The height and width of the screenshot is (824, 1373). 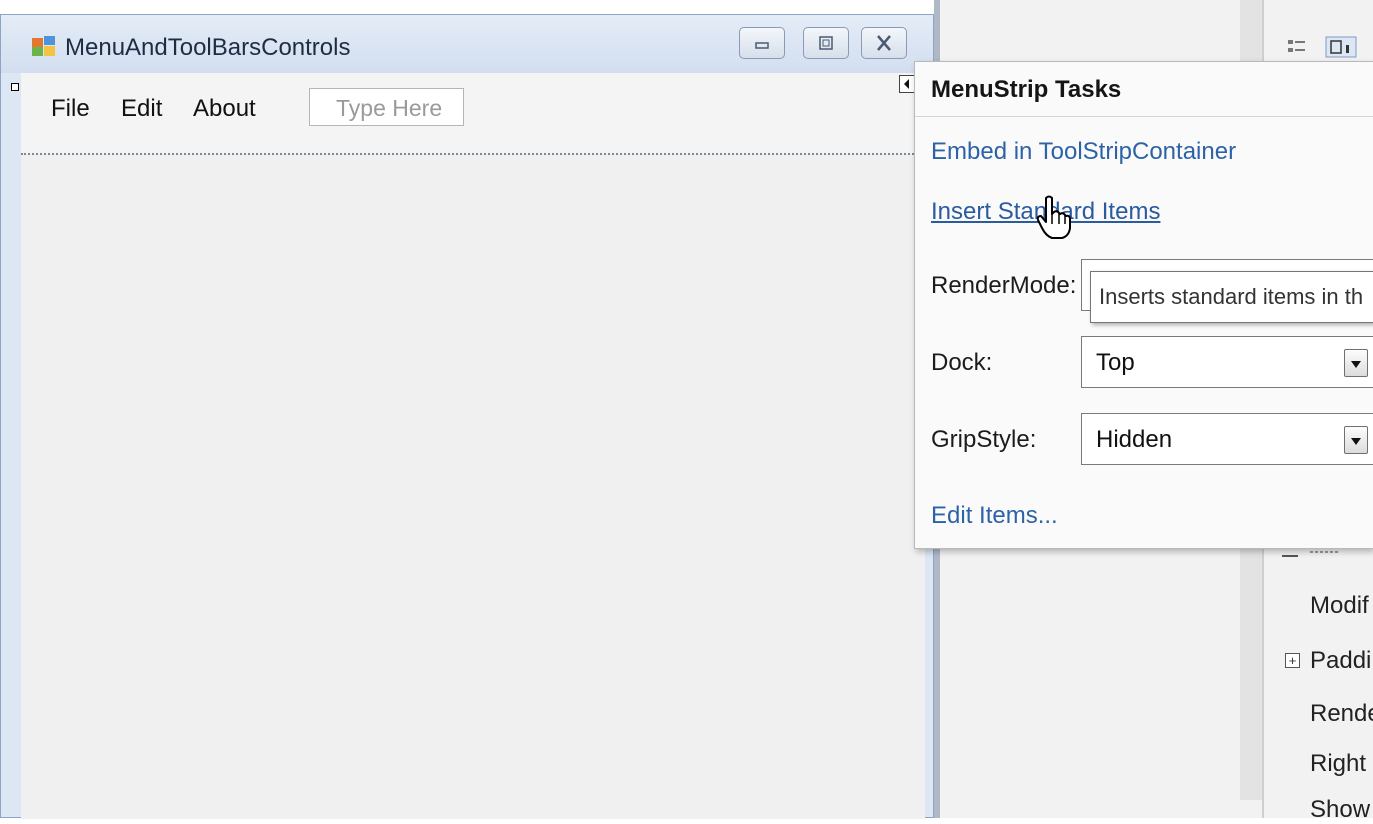 I want to click on close-button, so click(x=884, y=43).